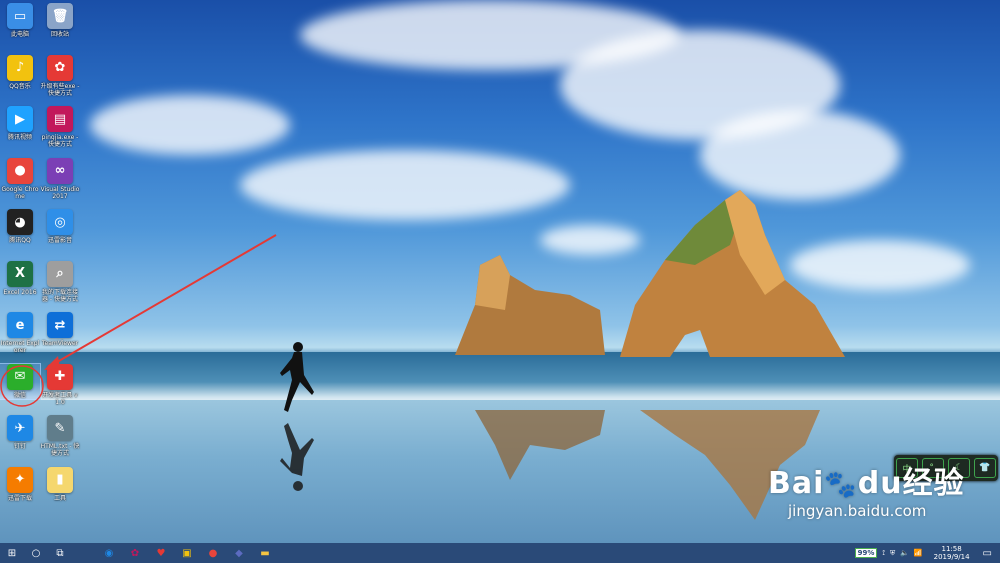 The height and width of the screenshot is (563, 1000). What do you see at coordinates (161, 553) in the screenshot?
I see `taskbar-app-app3: ♥` at bounding box center [161, 553].